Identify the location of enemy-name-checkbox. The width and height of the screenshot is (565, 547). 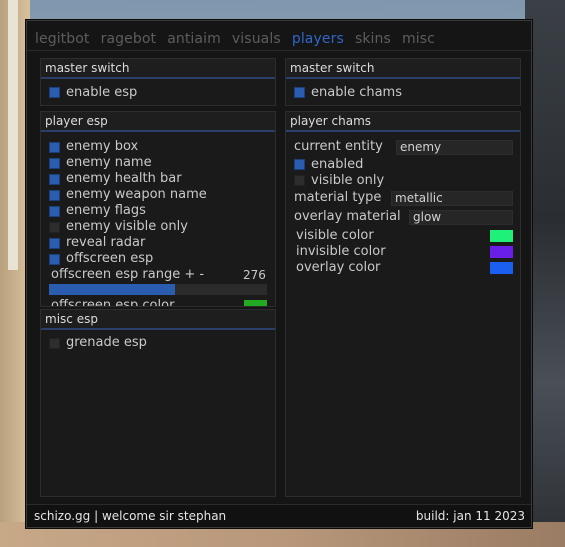
(54, 163).